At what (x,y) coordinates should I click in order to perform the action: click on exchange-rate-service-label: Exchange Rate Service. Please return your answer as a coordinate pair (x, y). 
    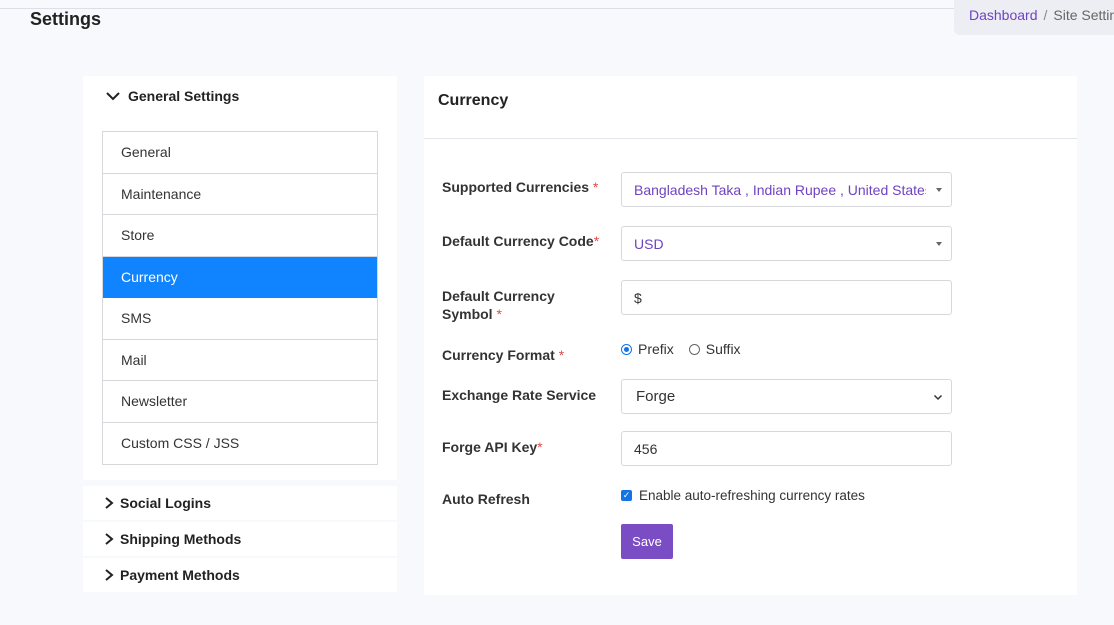
    Looking at the image, I should click on (519, 395).